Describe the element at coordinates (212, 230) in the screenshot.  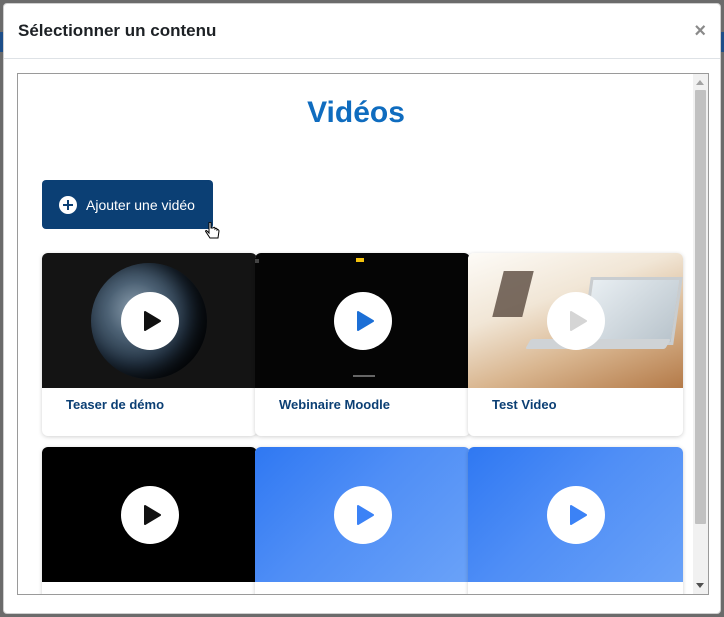
I see `hand-cursor-icon` at that location.